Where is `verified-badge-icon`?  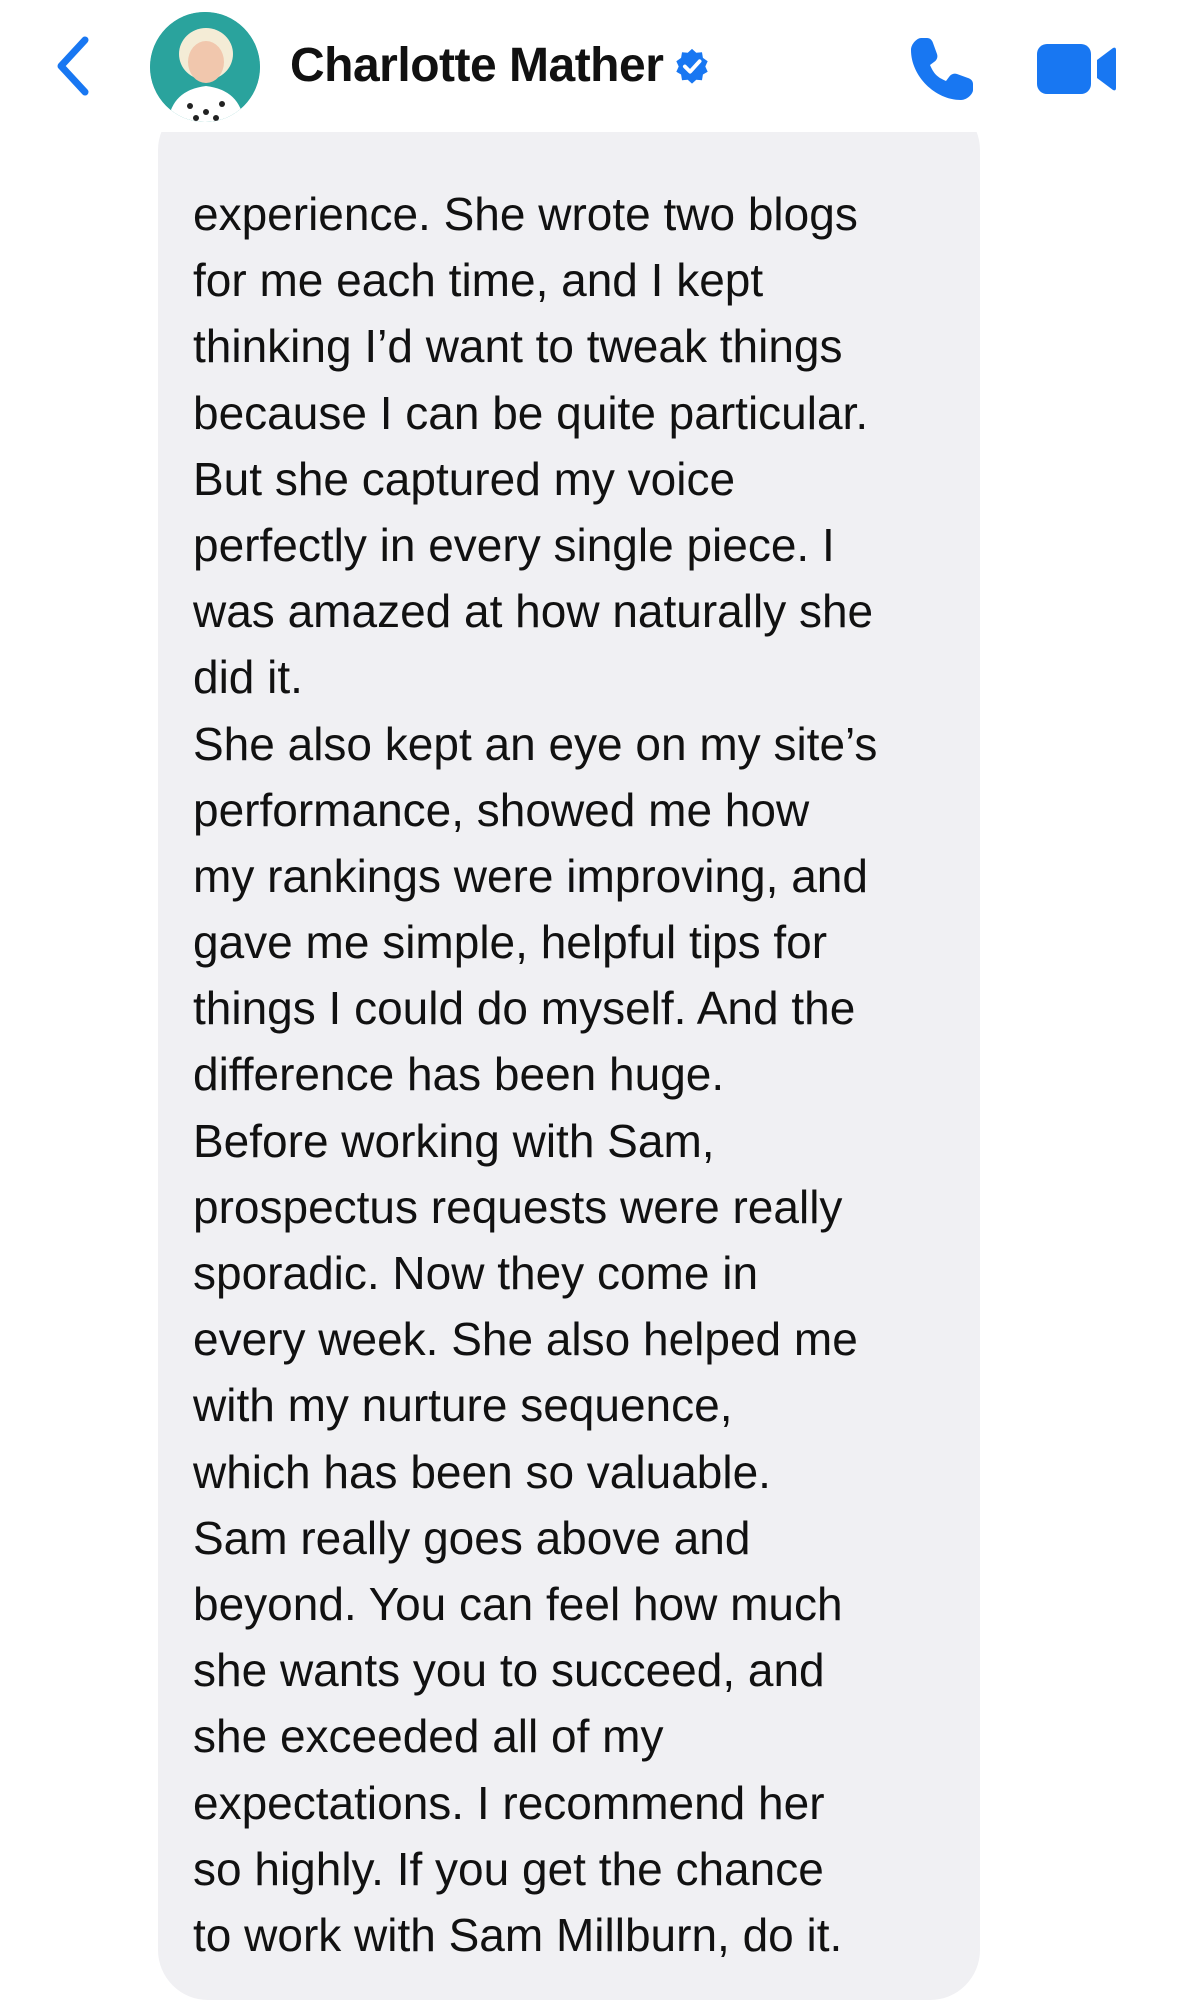 verified-badge-icon is located at coordinates (692, 66).